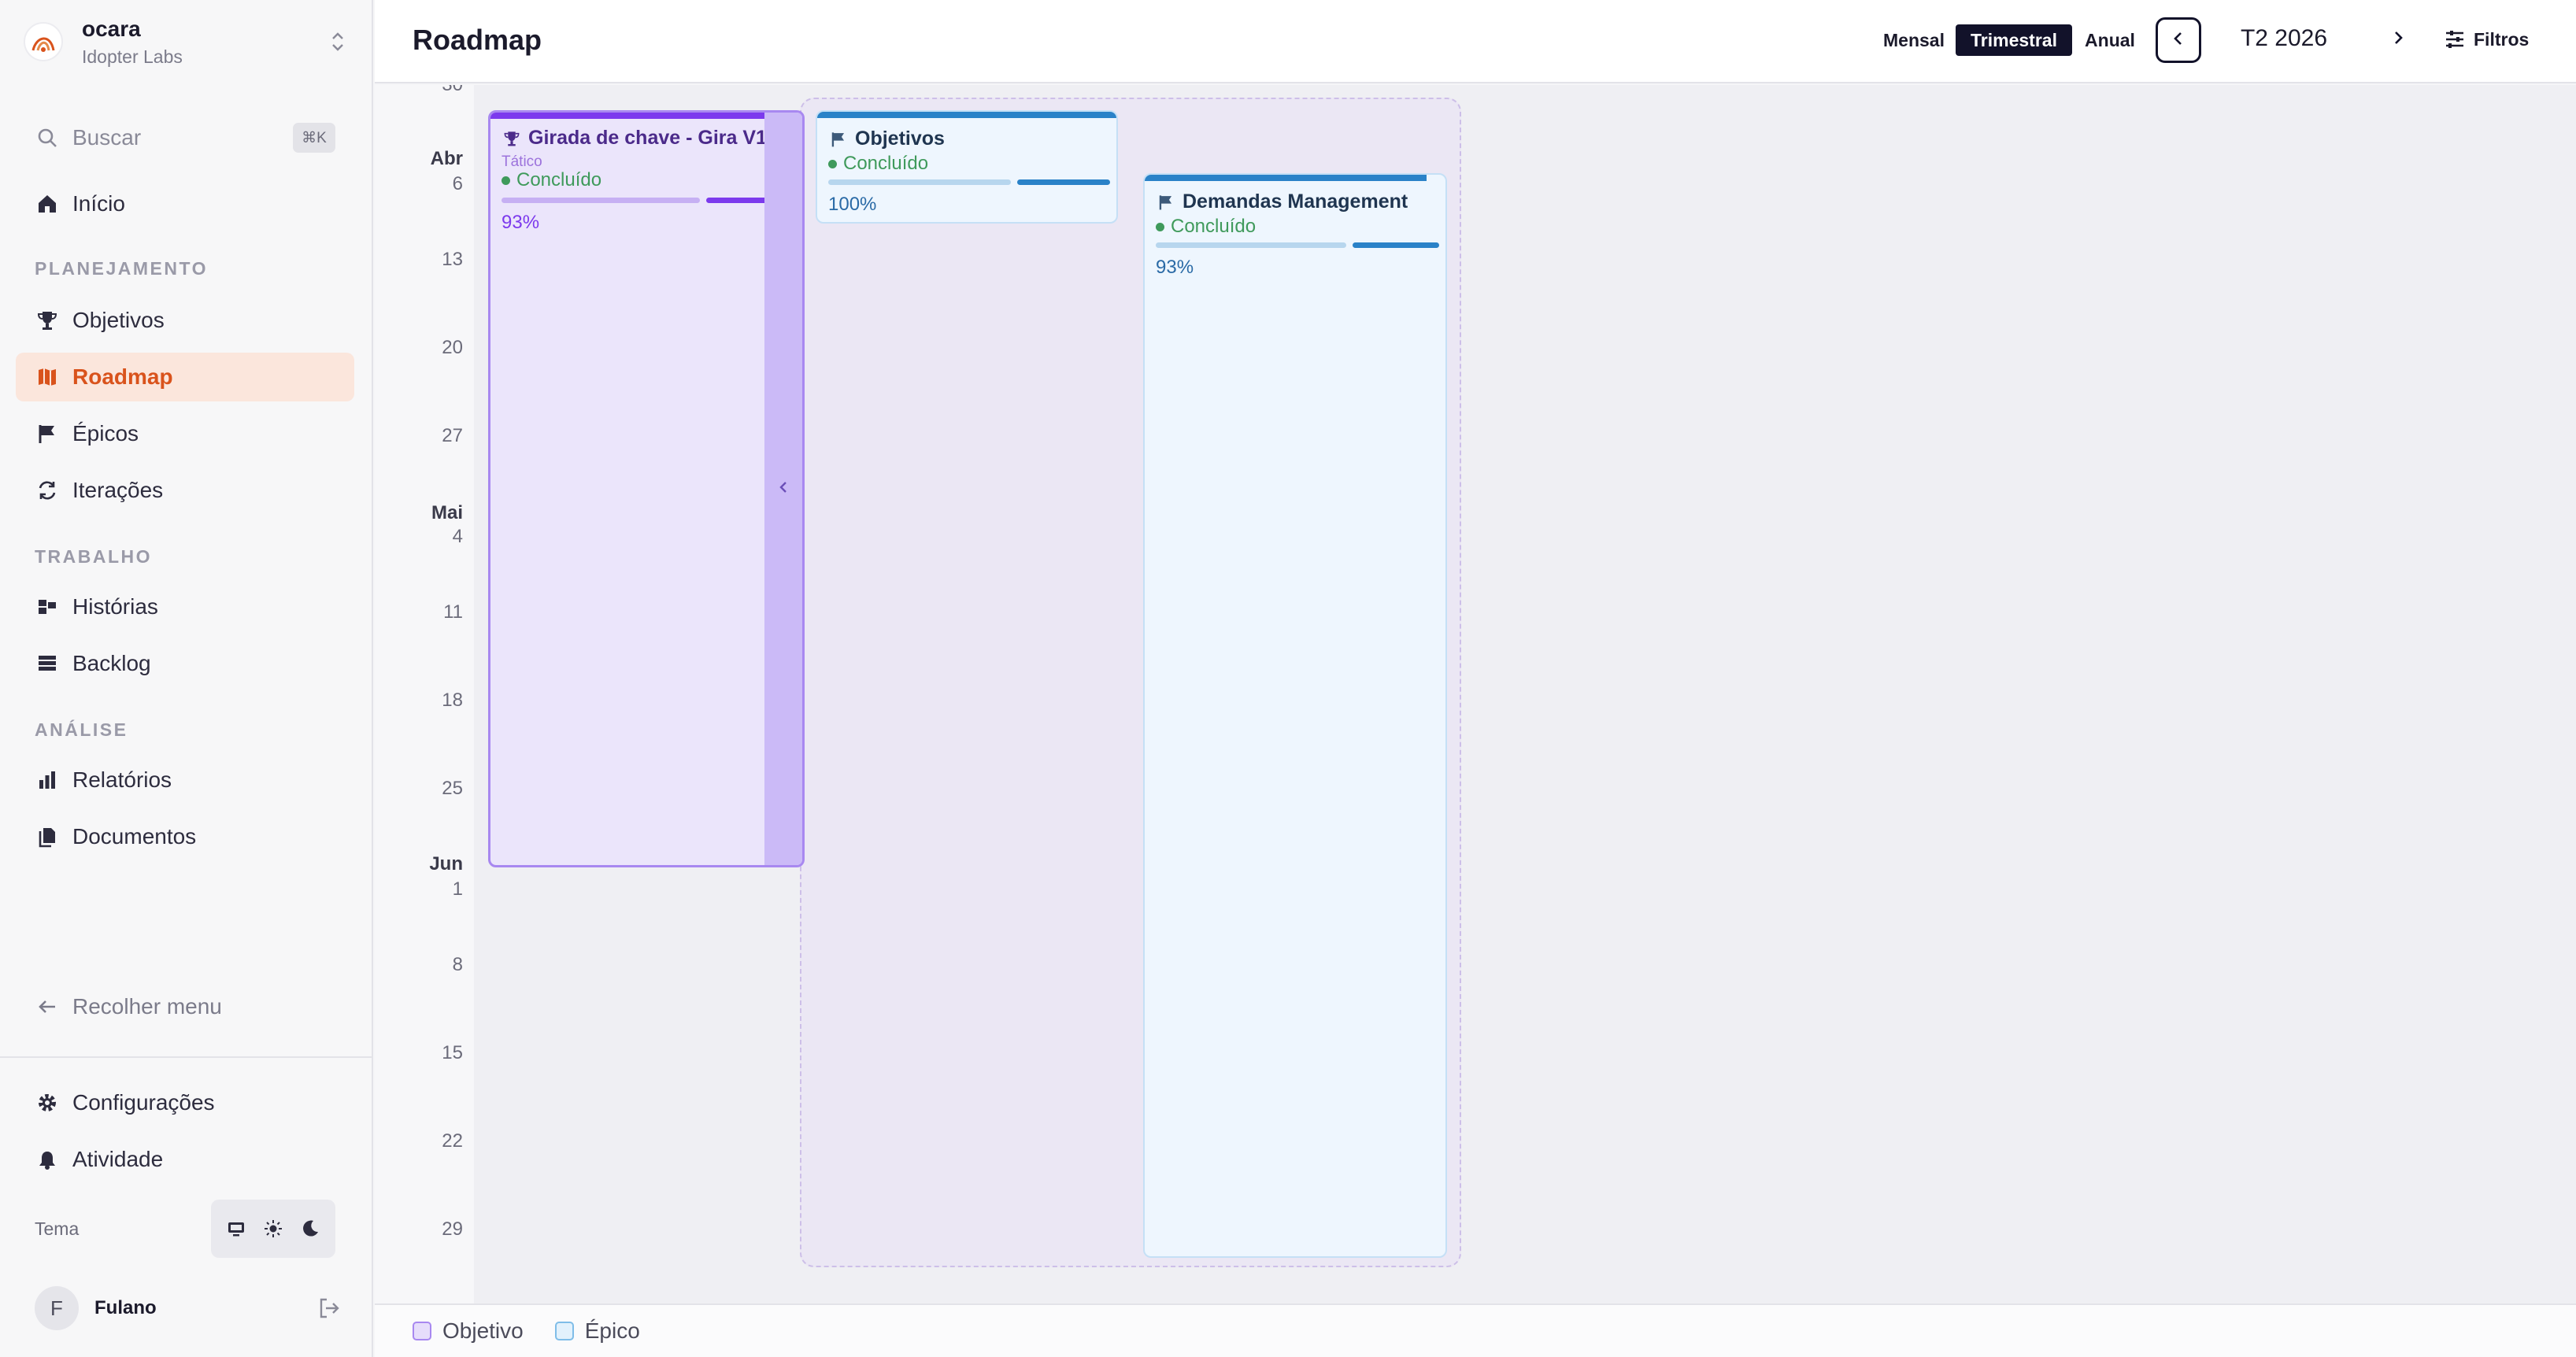 Image resolution: width=2576 pixels, height=1357 pixels. I want to click on stories-icon, so click(47, 607).